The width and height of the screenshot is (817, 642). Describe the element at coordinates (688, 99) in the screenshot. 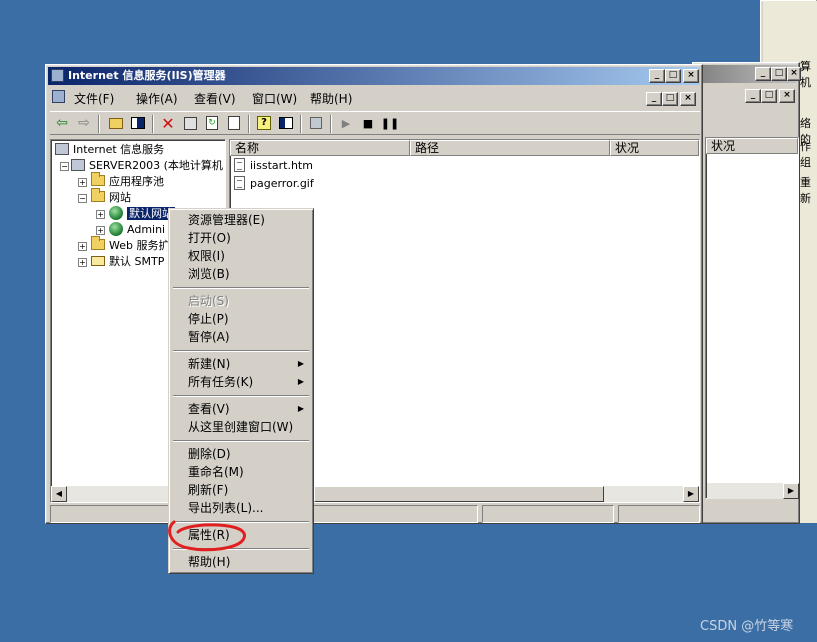

I see `child-close-button: ×` at that location.